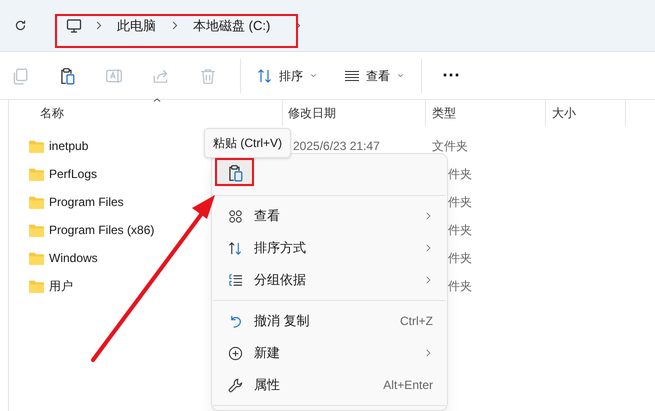  I want to click on refresh-icon, so click(20, 25).